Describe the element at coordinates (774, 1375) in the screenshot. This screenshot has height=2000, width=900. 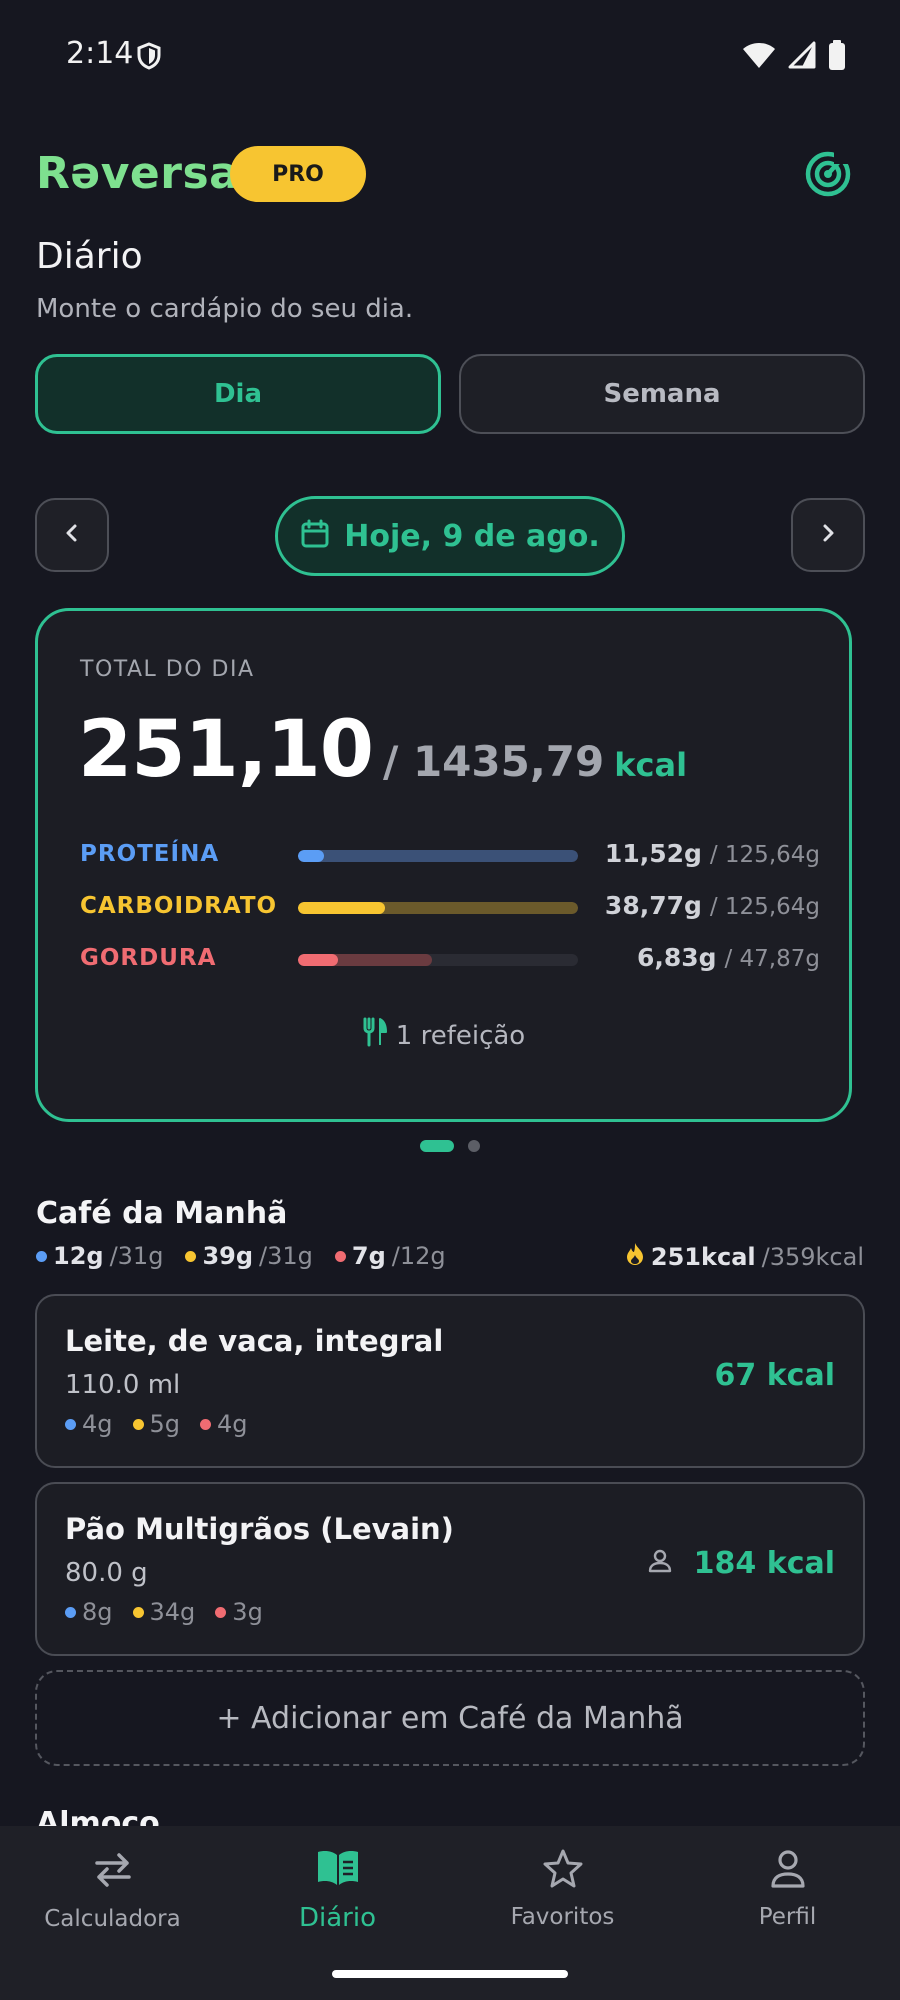
I see `food-kcal: 67 kcal` at that location.